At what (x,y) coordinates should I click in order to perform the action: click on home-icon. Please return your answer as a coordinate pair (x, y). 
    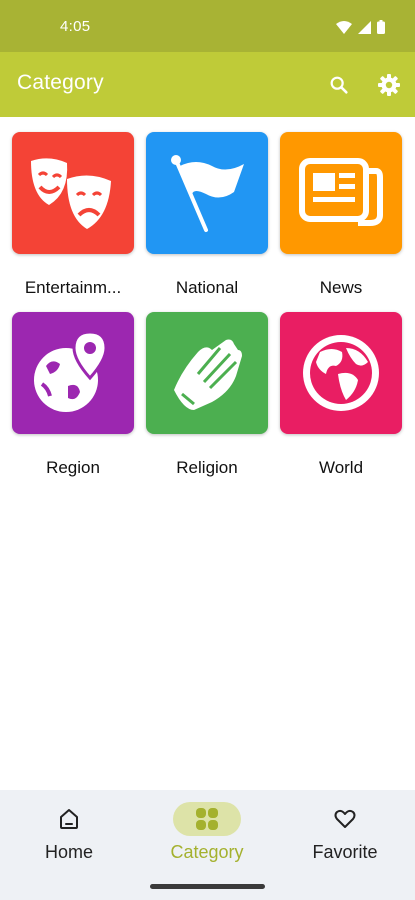
    Looking at the image, I should click on (69, 819).